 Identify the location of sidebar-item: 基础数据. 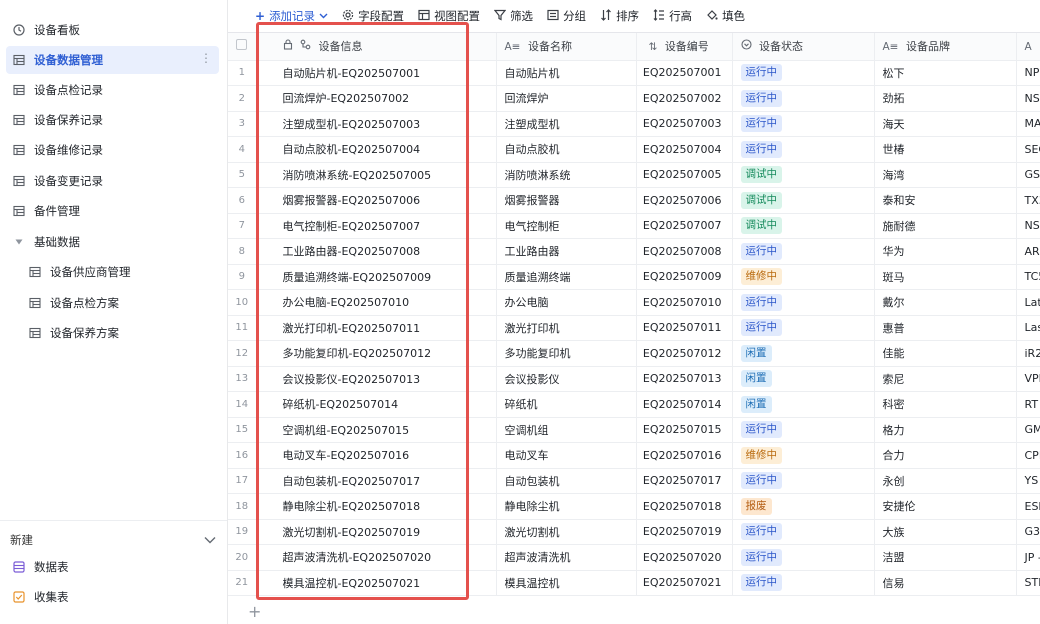
(112, 242).